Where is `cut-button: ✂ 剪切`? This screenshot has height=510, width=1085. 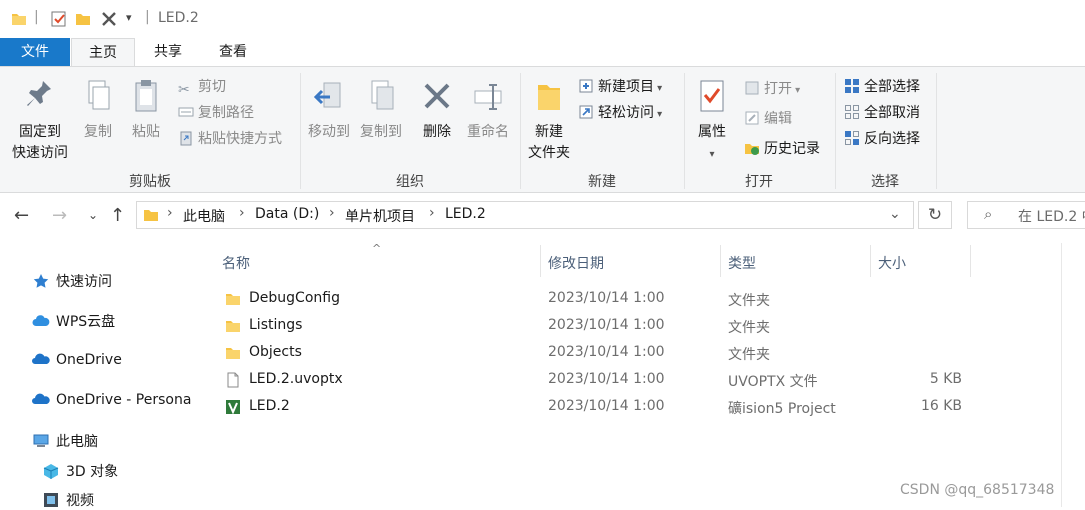
cut-button: ✂ 剪切 is located at coordinates (202, 87).